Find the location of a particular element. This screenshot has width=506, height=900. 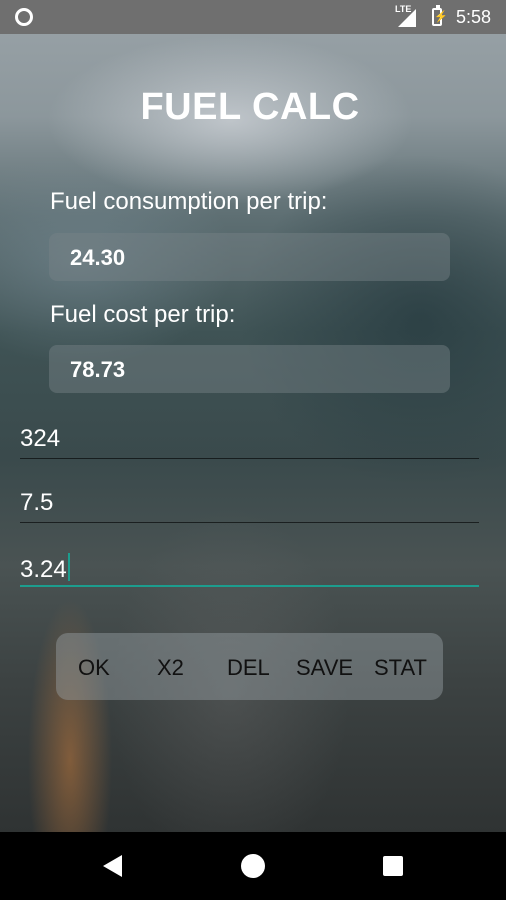

save-button: SAVE is located at coordinates (324, 668).